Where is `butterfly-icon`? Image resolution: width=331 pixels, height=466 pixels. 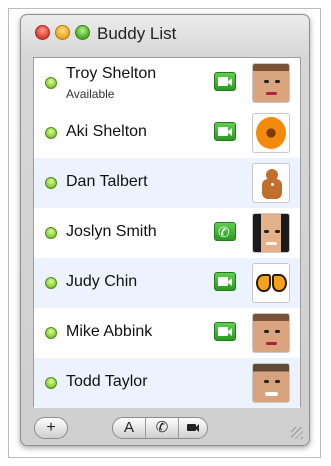 butterfly-icon is located at coordinates (271, 283).